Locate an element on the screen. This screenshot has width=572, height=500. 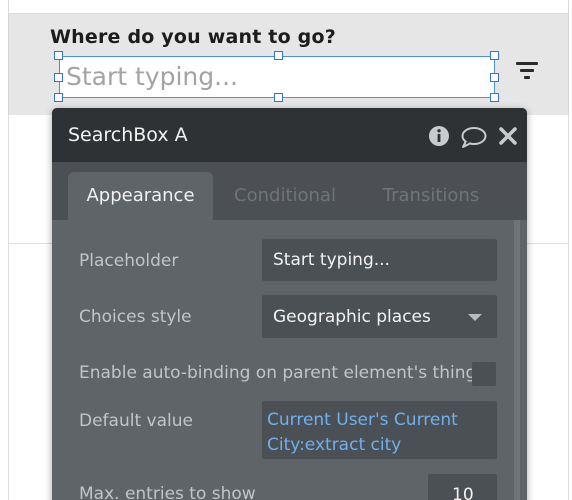
page-top-strip is located at coordinates (288, 7).